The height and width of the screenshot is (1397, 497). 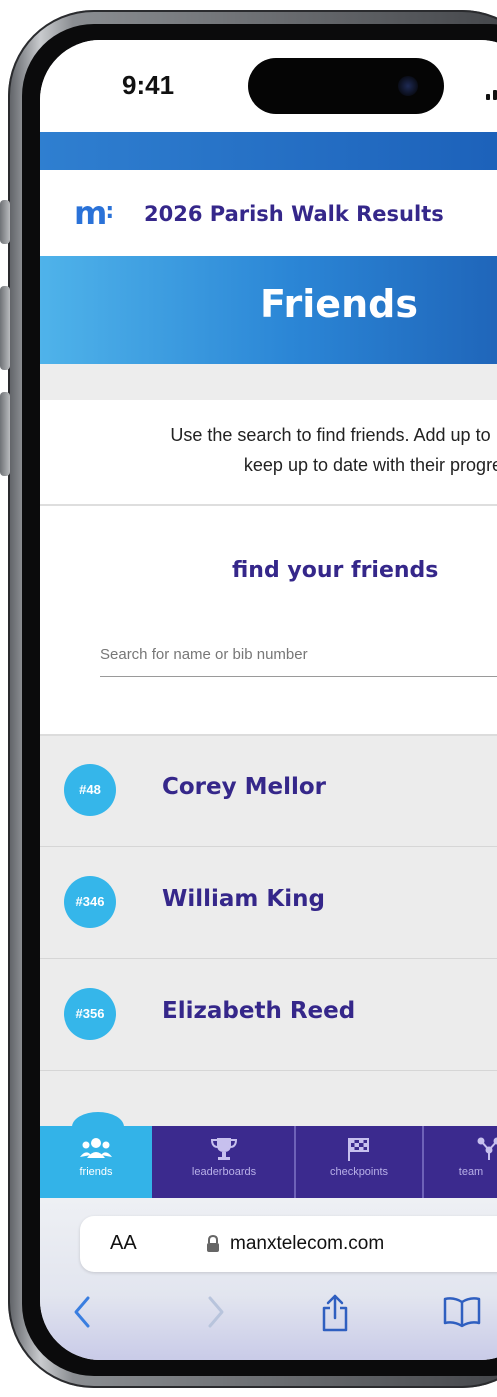 I want to click on section-divider, so click(x=268, y=382).